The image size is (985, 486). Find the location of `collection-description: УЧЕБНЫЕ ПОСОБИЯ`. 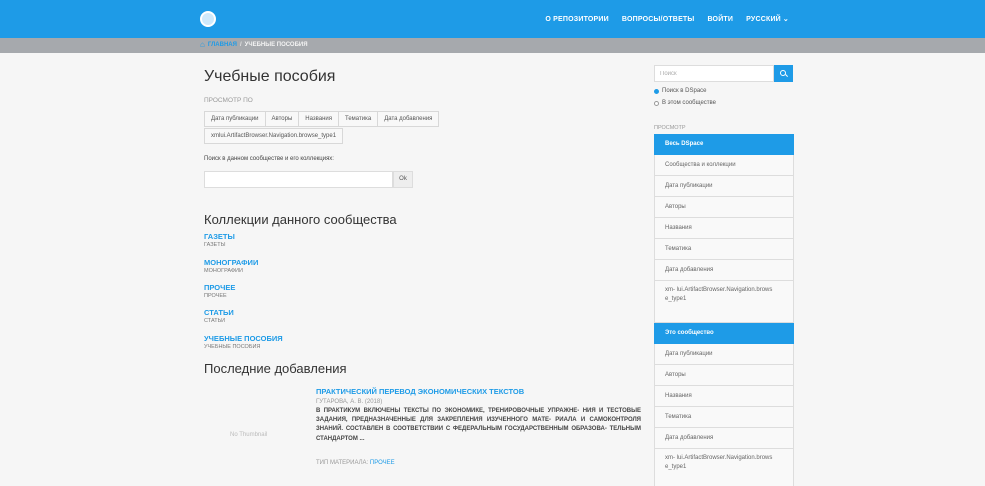

collection-description: УЧЕБНЫЕ ПОСОБИЯ is located at coordinates (232, 347).